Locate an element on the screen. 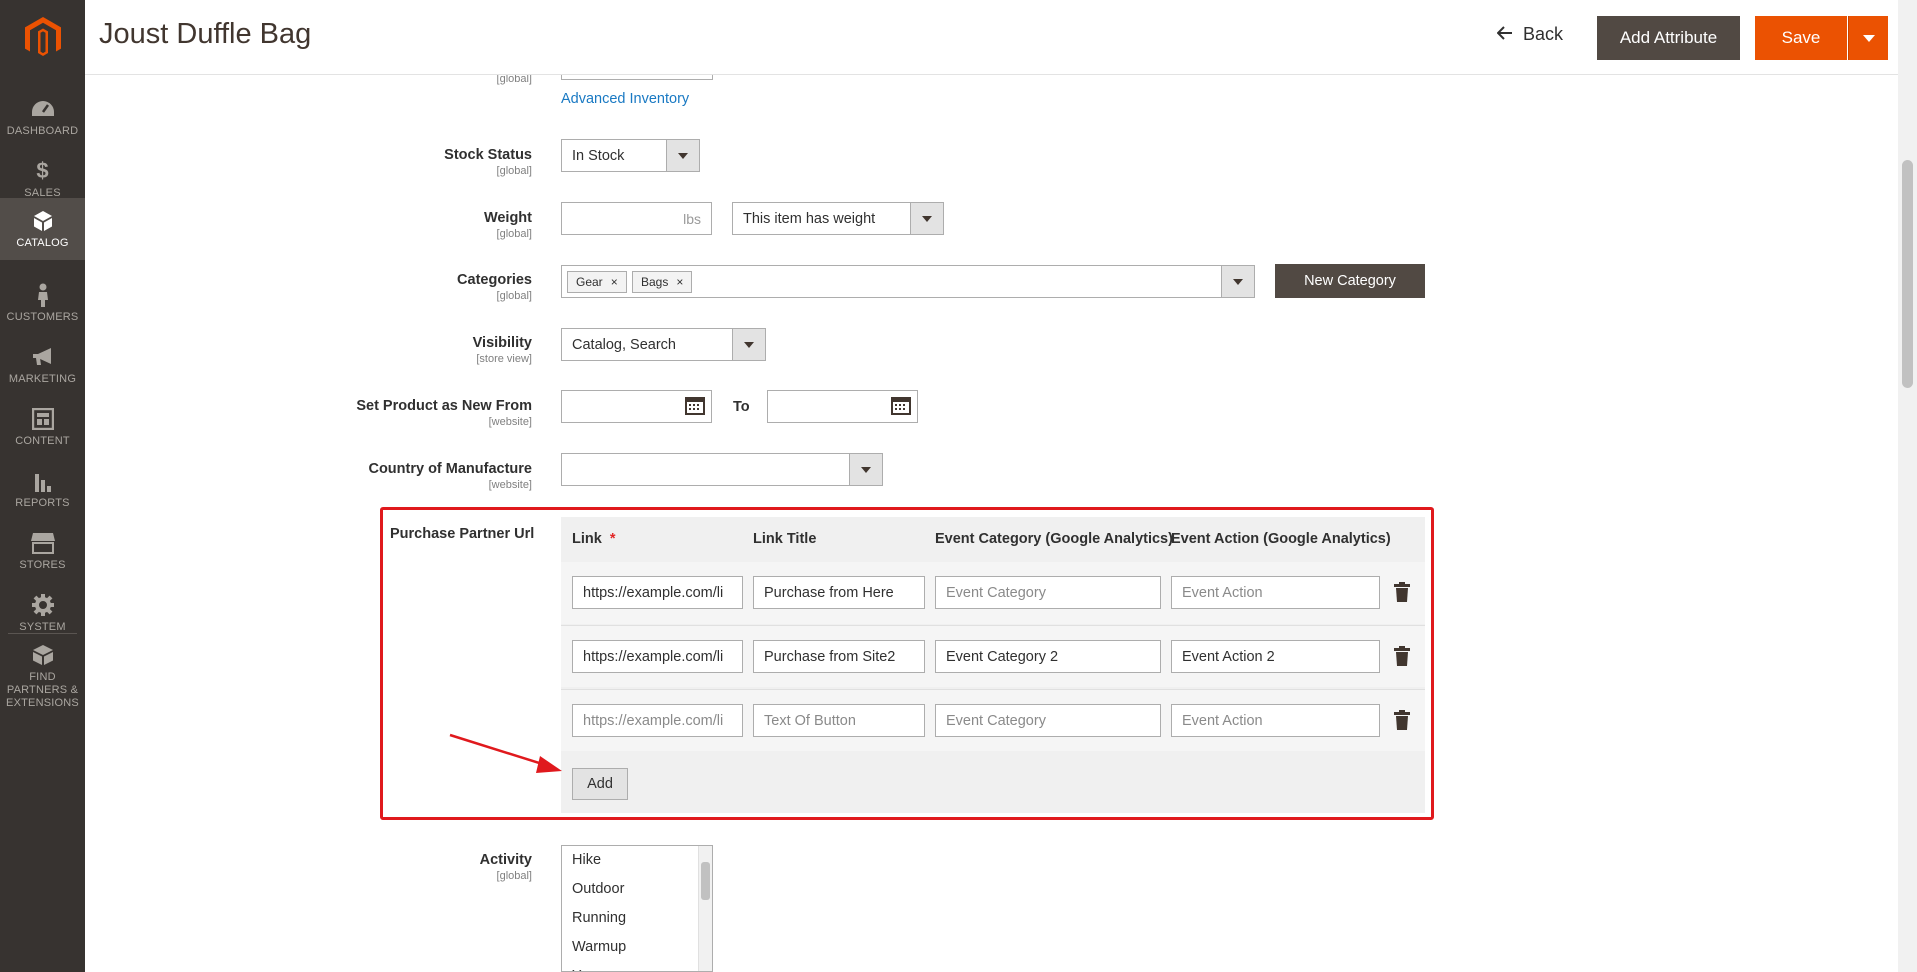 This screenshot has width=1917, height=972. magento-logo-icon is located at coordinates (42, 36).